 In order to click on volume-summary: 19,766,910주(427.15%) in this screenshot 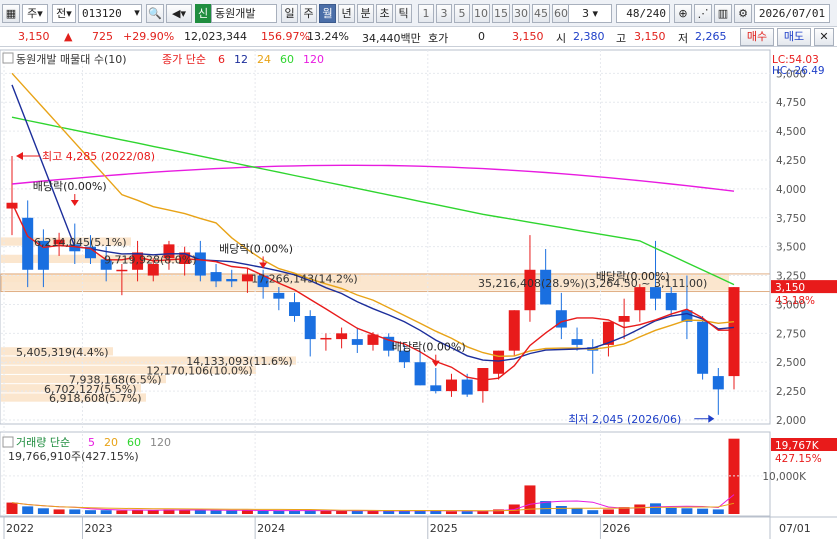, I will do `click(73, 456)`.